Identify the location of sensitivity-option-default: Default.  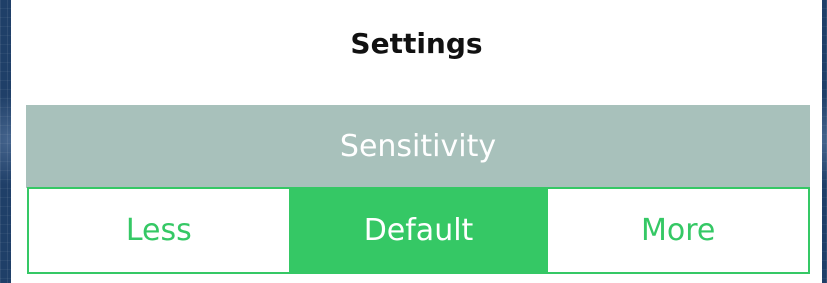
(418, 230).